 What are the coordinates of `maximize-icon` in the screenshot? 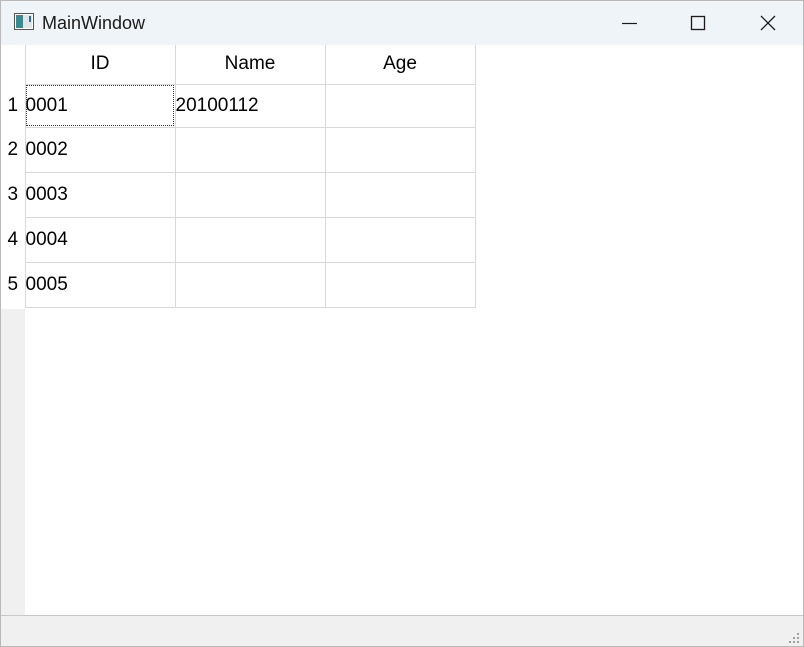 It's located at (698, 23).